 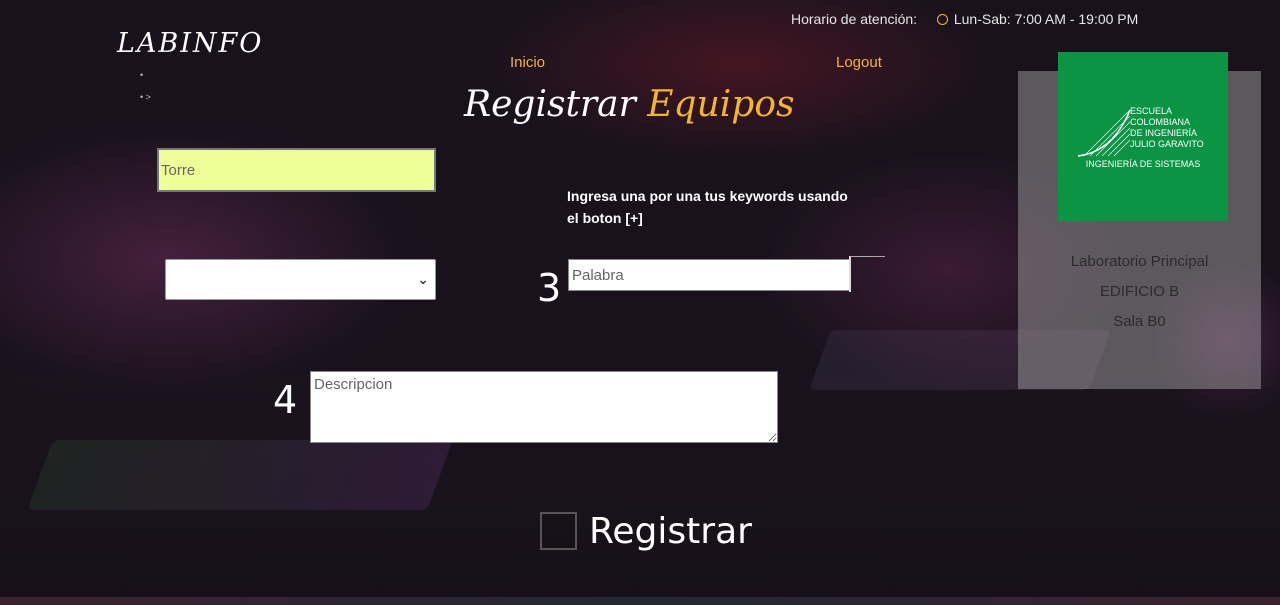 I want to click on register-button: Registrar, so click(x=646, y=531).